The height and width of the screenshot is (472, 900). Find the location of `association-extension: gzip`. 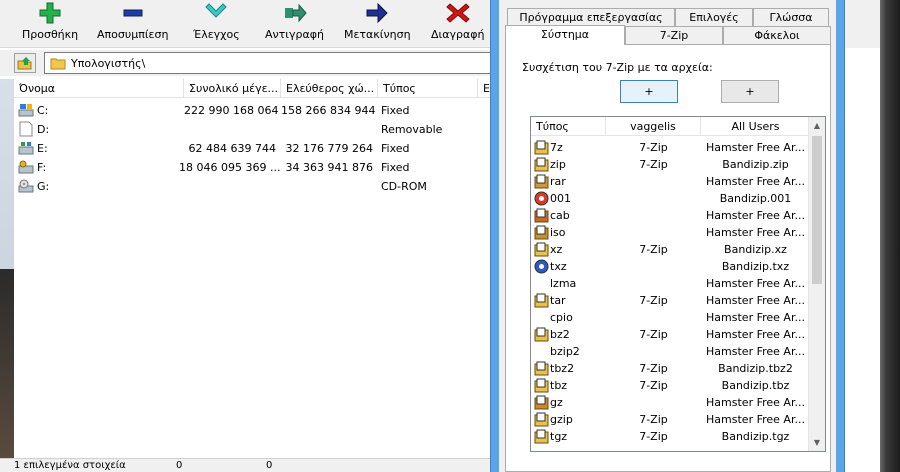

association-extension: gzip is located at coordinates (561, 419).